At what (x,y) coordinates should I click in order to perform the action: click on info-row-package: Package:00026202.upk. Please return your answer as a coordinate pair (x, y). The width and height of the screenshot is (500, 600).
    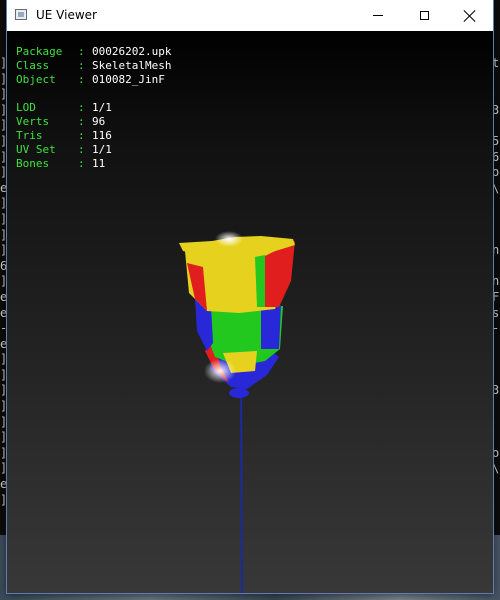
    Looking at the image, I should click on (93, 52).